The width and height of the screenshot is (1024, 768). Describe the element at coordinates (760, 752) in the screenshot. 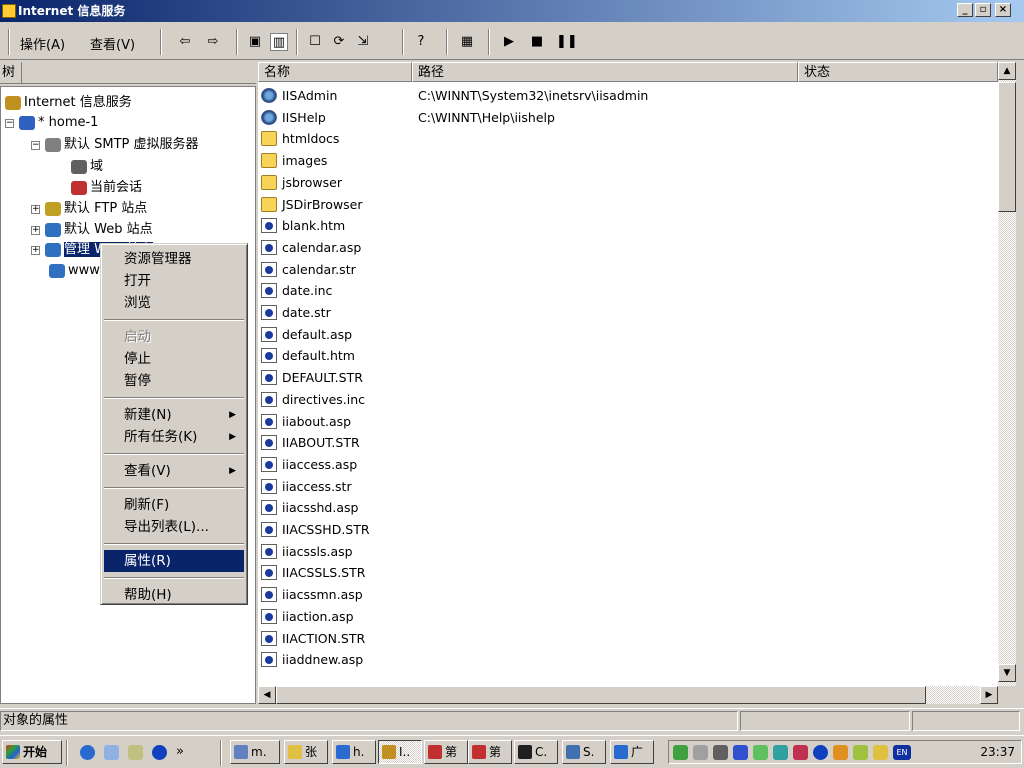

I see `tray-tool-icon` at that location.